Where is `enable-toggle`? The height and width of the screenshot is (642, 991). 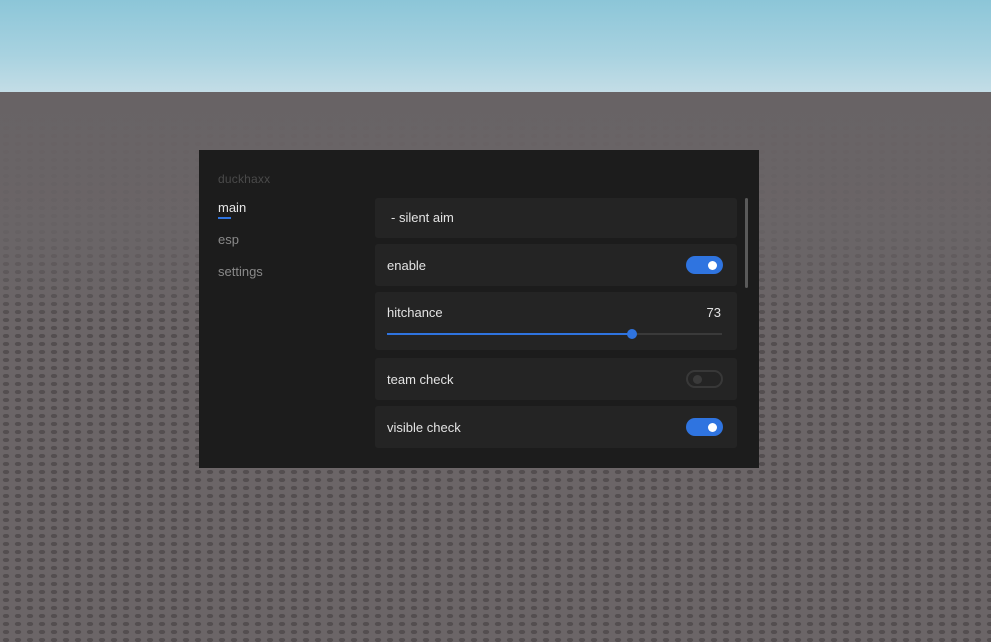 enable-toggle is located at coordinates (704, 265).